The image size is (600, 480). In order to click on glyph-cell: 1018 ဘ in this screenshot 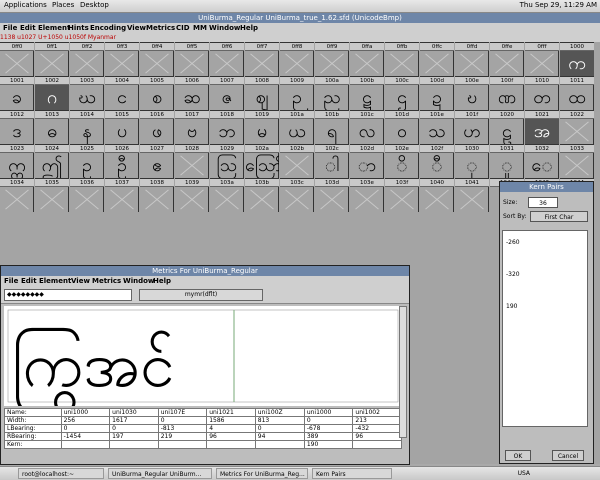, I will do `click(227, 127)`.